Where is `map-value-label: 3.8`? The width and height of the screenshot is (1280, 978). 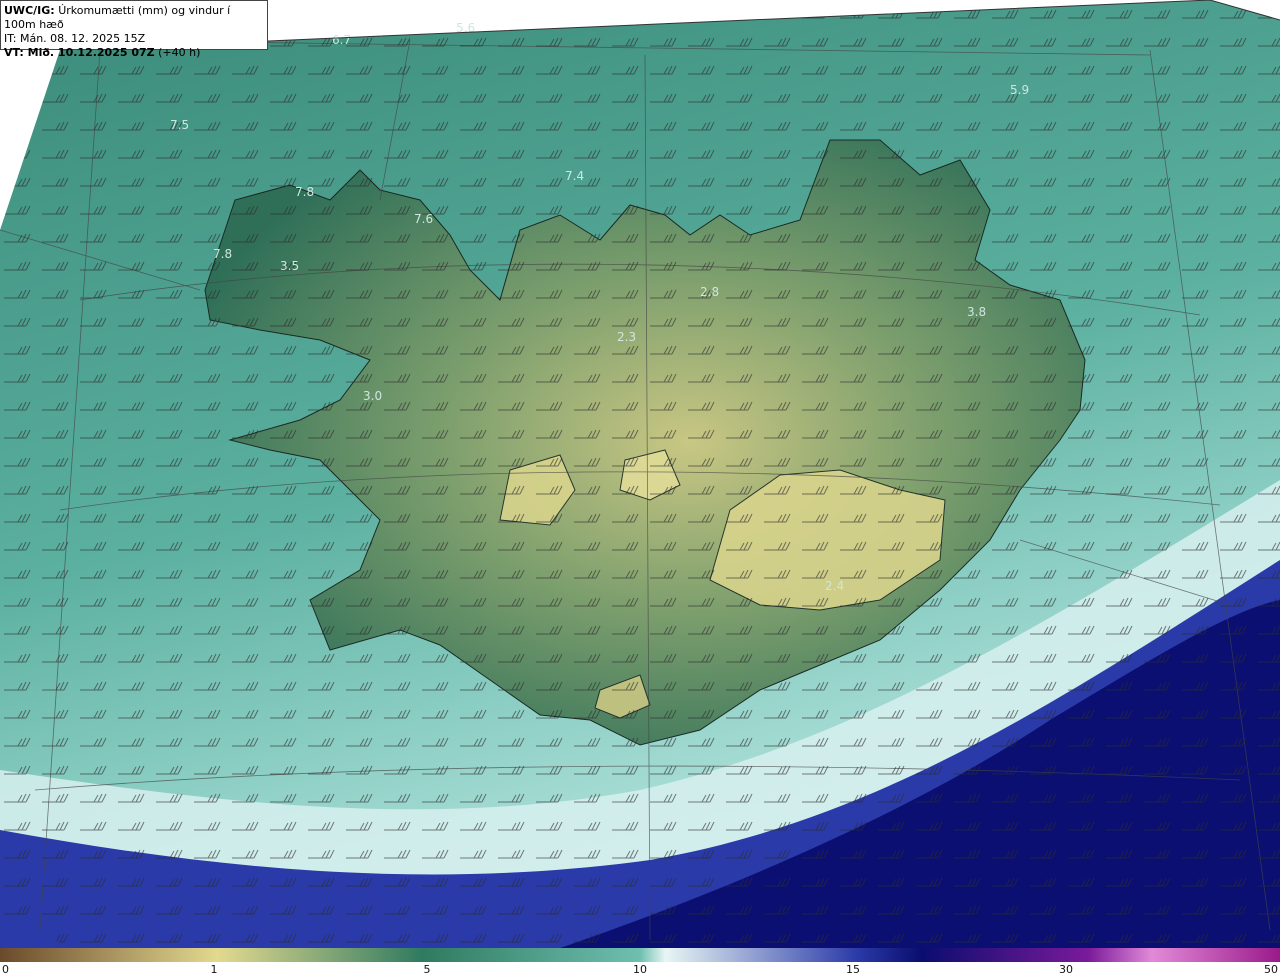
map-value-label: 3.8 is located at coordinates (976, 312).